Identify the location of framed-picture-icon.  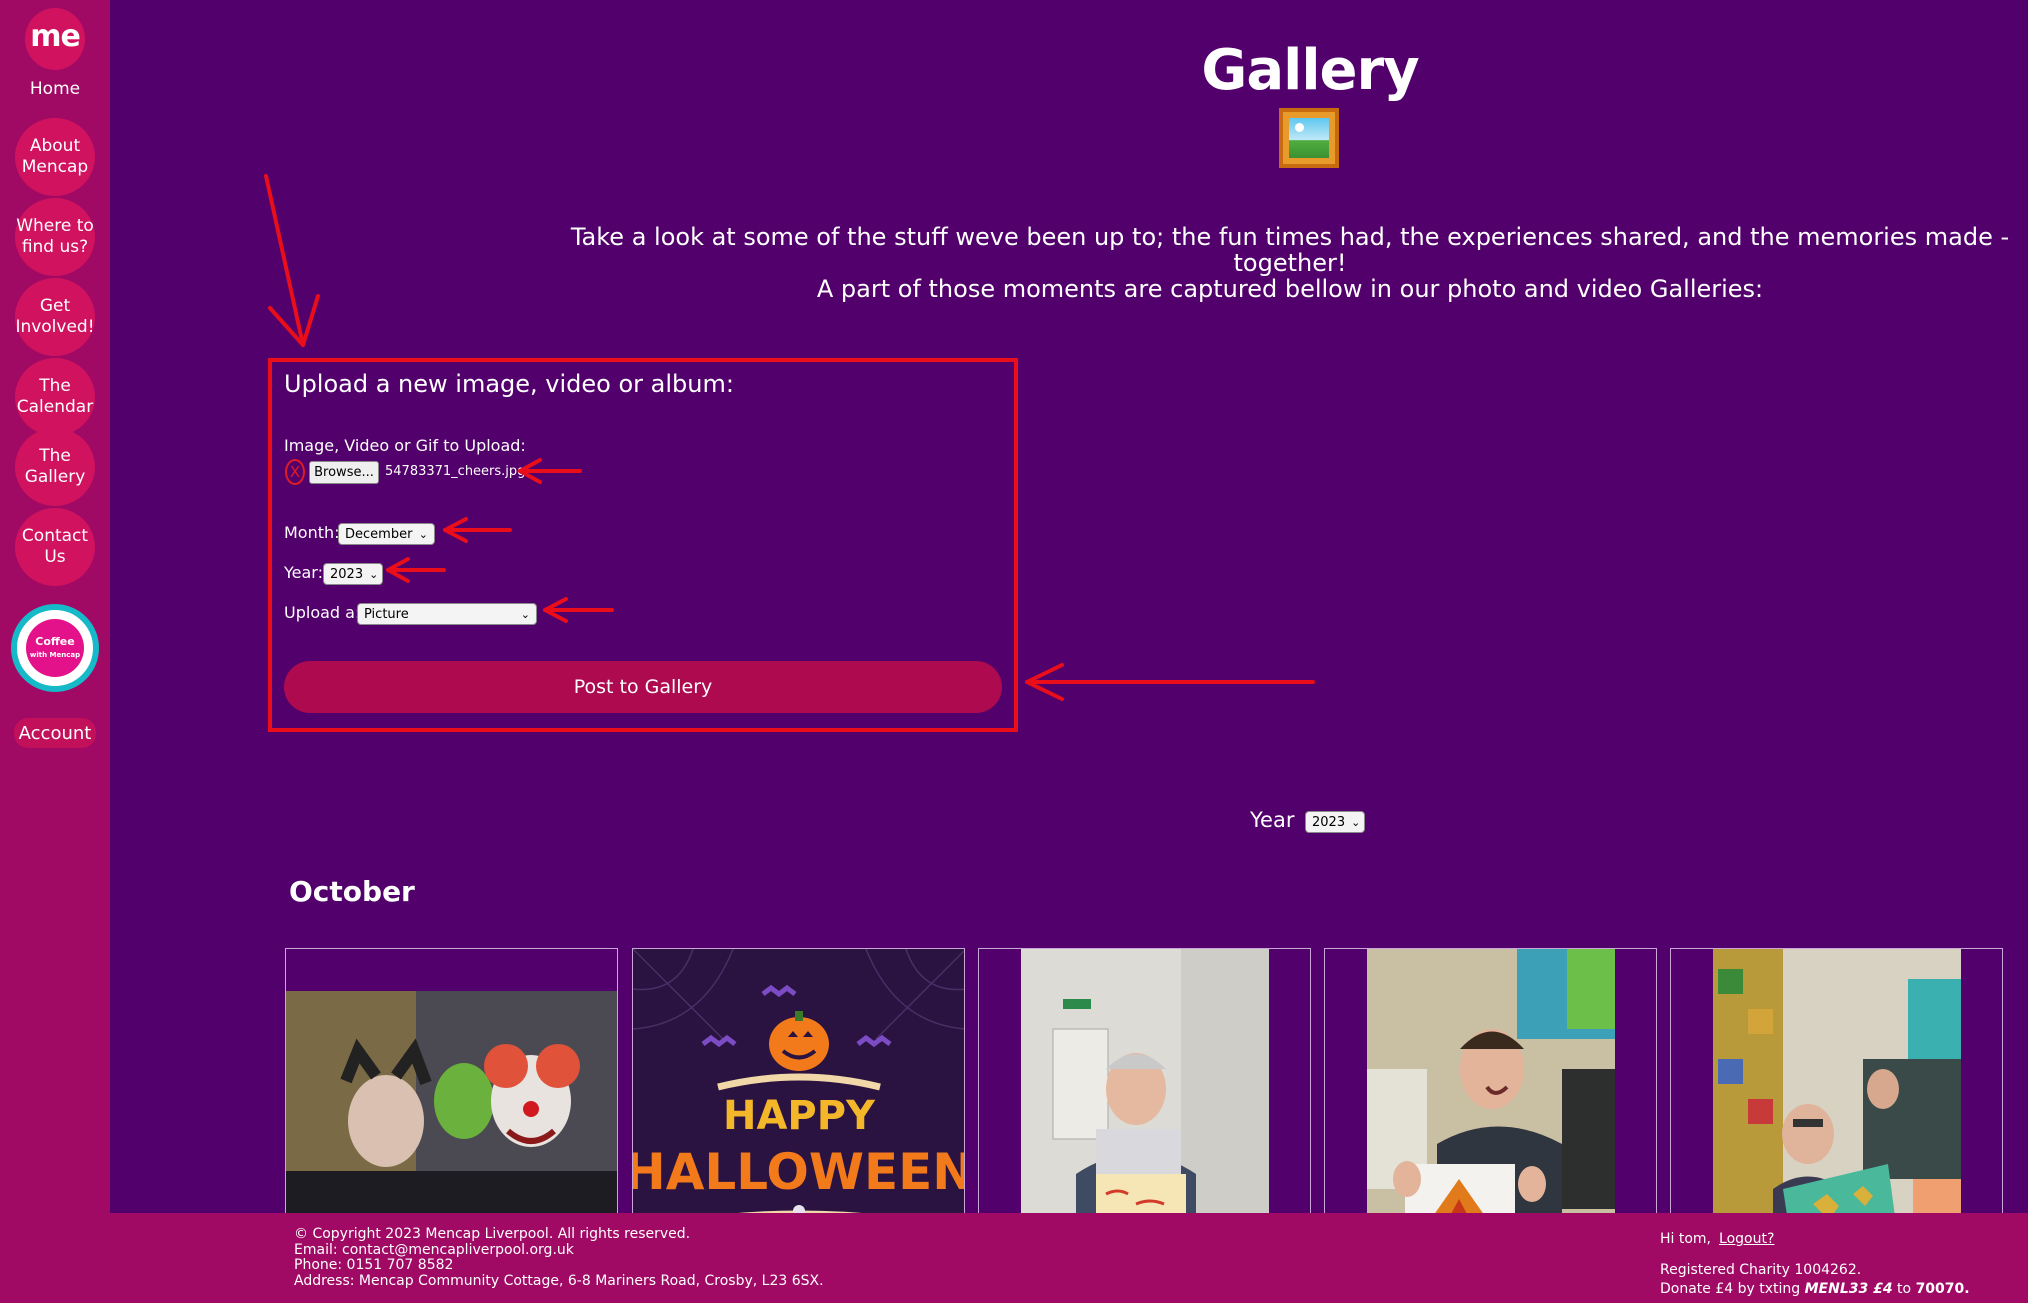
(1309, 138).